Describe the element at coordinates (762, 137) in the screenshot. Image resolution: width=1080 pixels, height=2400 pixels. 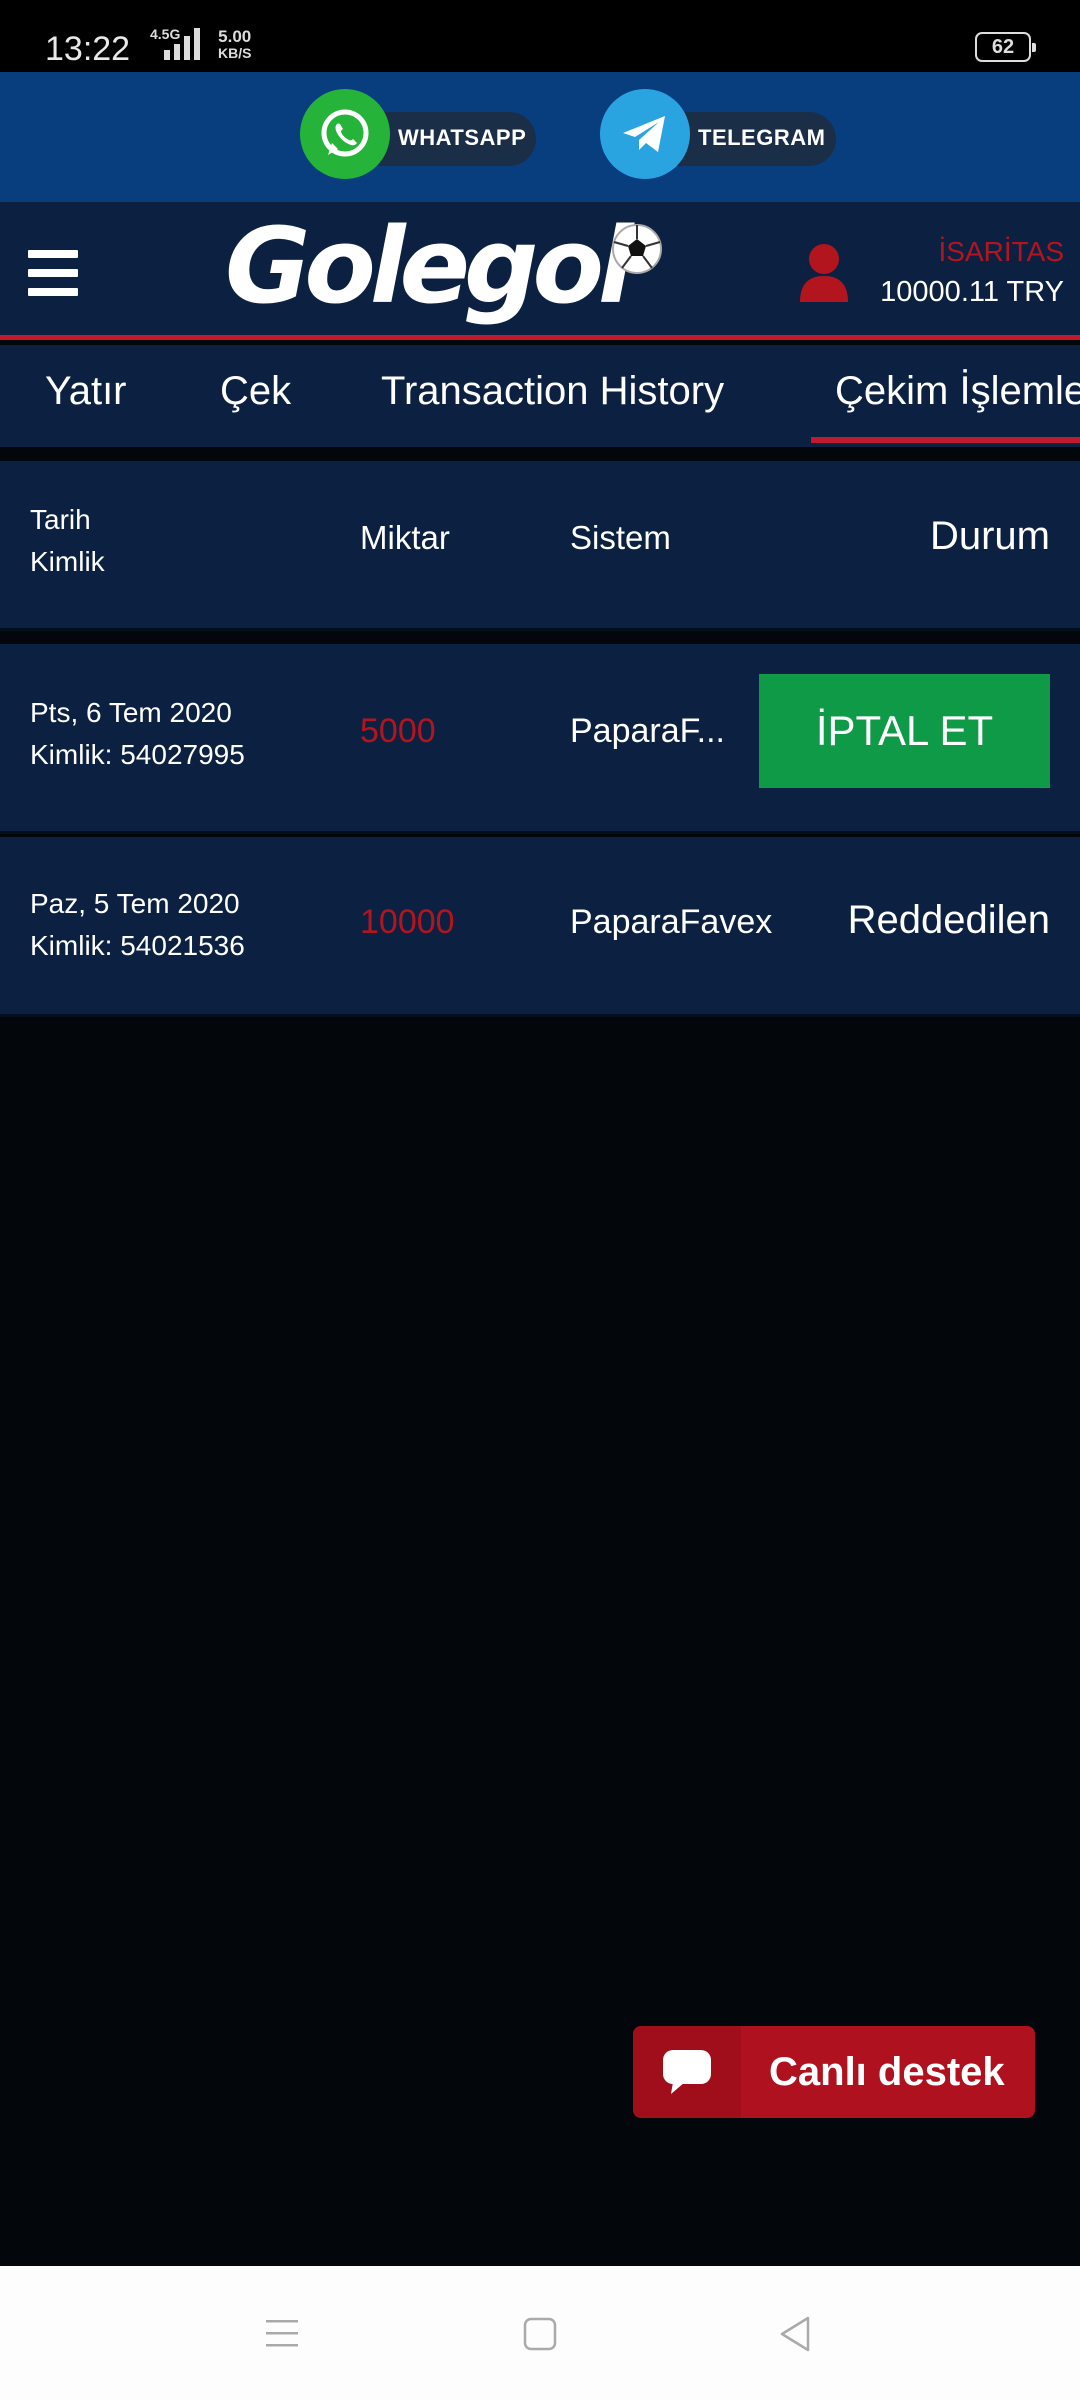
I see `telegram-label: TELEGRAM` at that location.